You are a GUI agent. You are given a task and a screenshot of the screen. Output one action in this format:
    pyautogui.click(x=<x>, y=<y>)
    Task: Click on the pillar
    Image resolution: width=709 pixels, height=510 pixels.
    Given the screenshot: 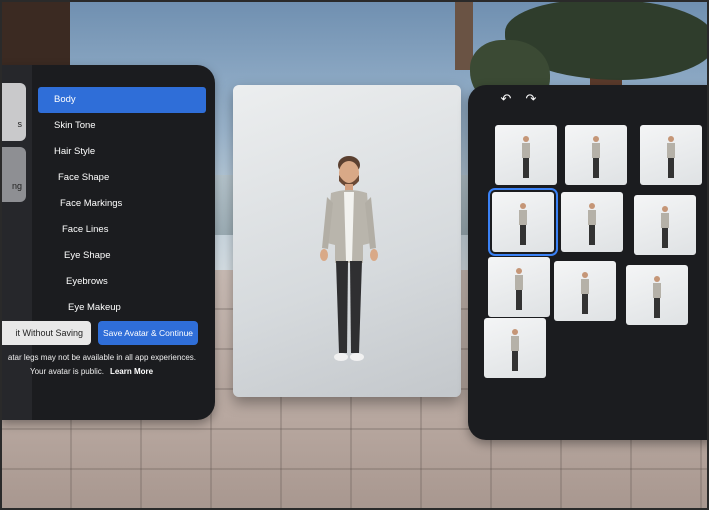 What is the action you would take?
    pyautogui.click(x=35, y=35)
    